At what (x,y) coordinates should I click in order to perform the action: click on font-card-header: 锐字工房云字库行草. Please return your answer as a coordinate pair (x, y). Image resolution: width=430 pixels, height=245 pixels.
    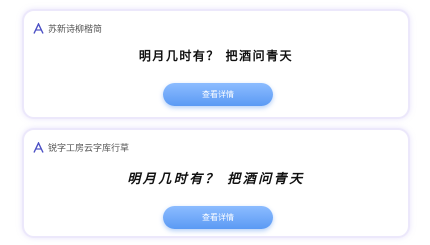
    Looking at the image, I should click on (80, 147).